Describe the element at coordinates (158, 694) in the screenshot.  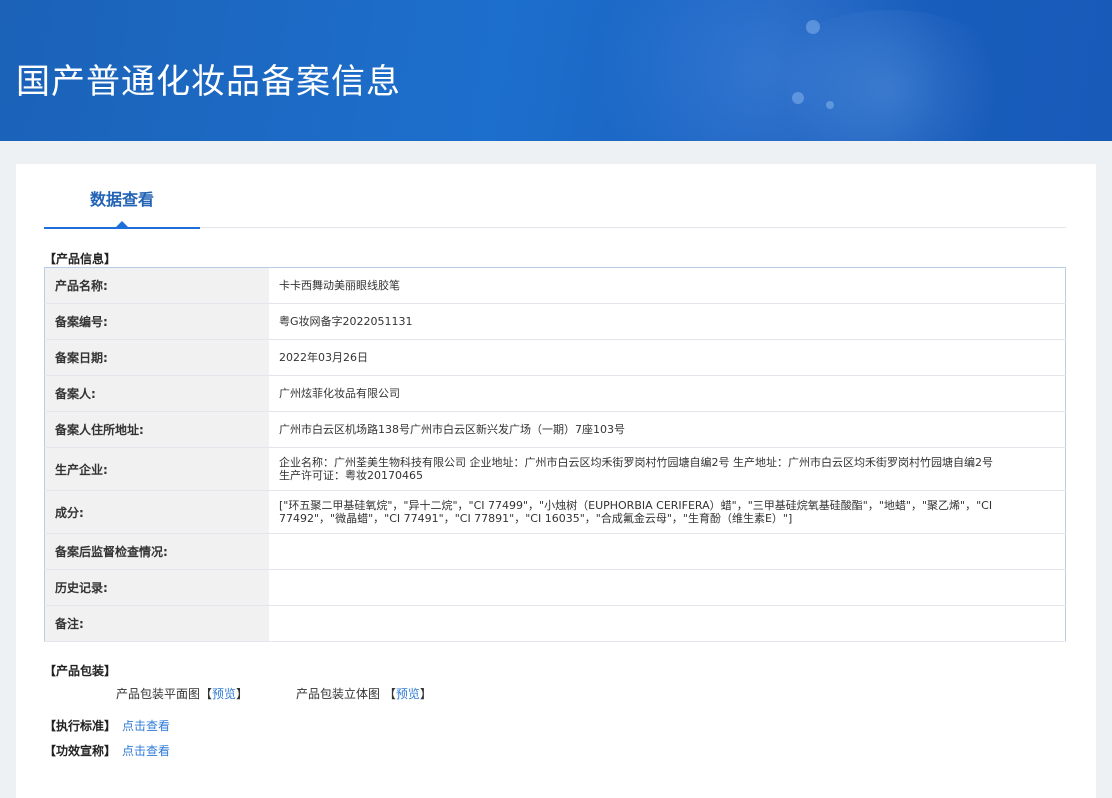
I see `packaging-flat-label: 产品包装平面图` at that location.